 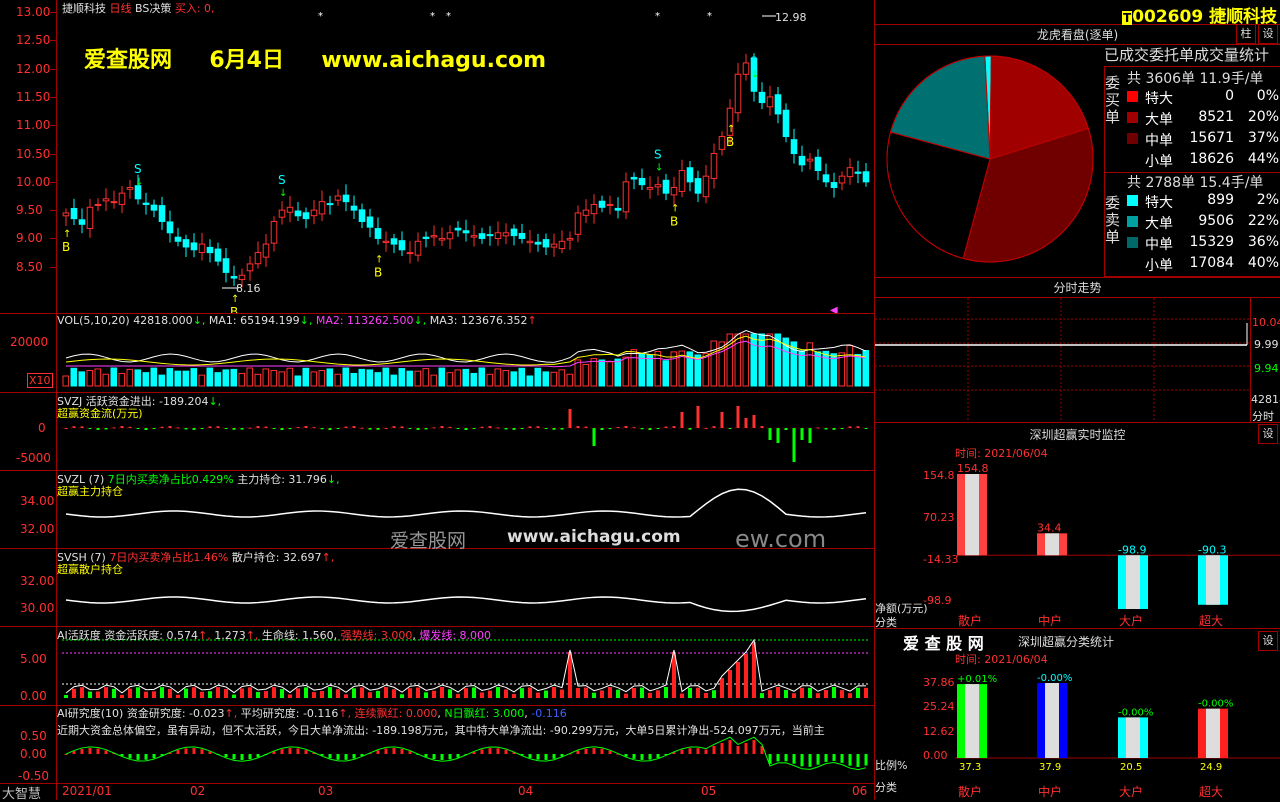 What do you see at coordinates (1266, 344) in the screenshot?
I see `intraday-y-1: 9.99` at bounding box center [1266, 344].